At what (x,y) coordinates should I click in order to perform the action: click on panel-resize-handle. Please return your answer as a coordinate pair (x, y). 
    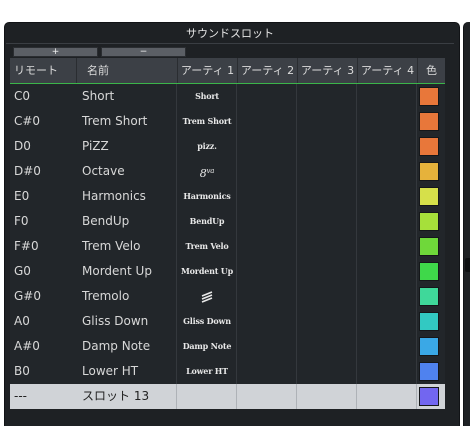
    Looking at the image, I should click on (467, 265).